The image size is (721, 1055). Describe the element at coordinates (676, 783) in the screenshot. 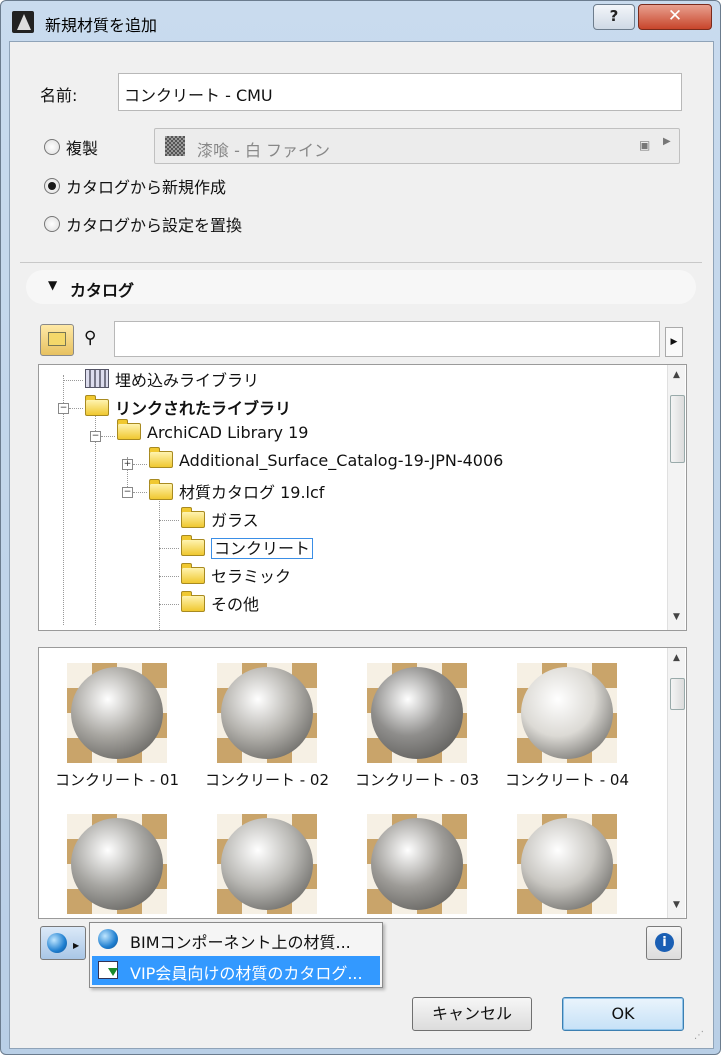

I see `preview-scrollbar: ▲ ▼` at that location.